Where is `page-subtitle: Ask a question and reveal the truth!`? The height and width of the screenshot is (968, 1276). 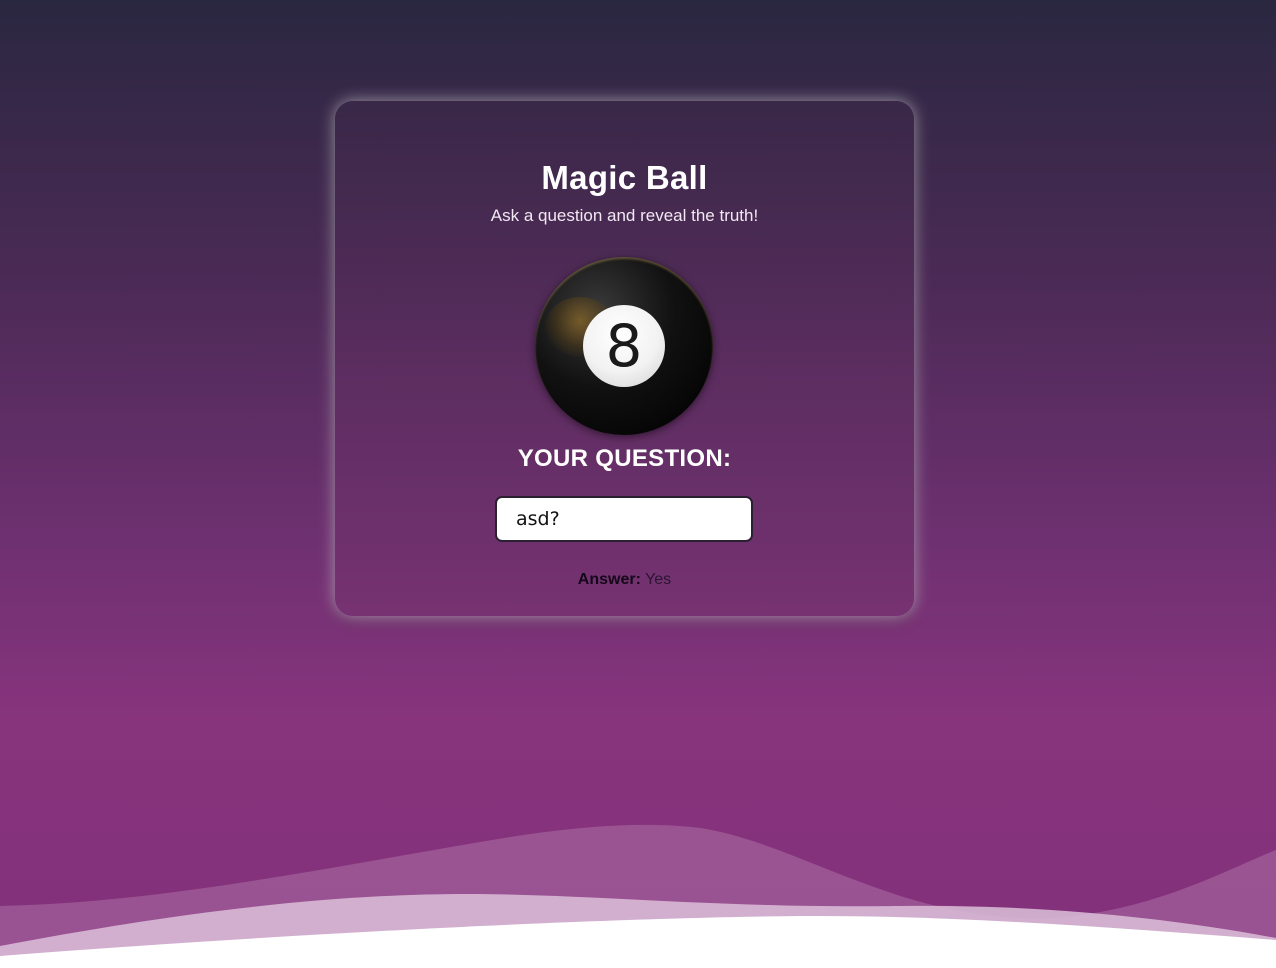
page-subtitle: Ask a question and reveal the truth! is located at coordinates (624, 215).